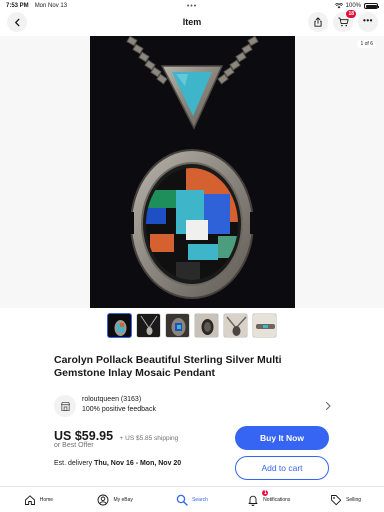 This screenshot has width=384, height=512. I want to click on tab-label: Home, so click(46, 499).